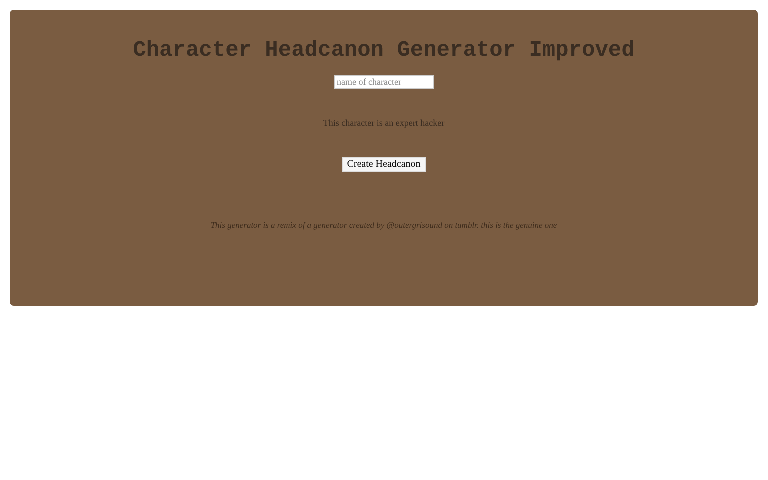  What do you see at coordinates (384, 123) in the screenshot?
I see `headcanon-text: This character is an expert hacker` at bounding box center [384, 123].